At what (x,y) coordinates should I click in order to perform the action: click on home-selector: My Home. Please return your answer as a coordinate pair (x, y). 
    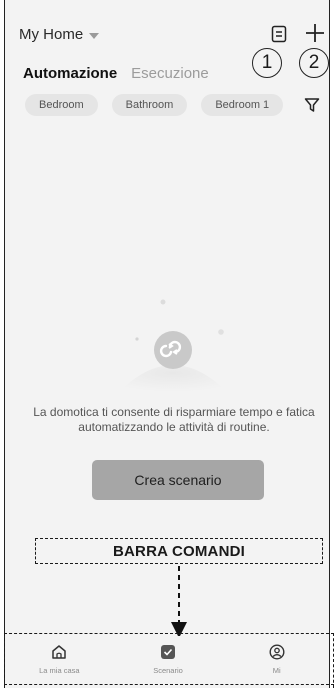
    Looking at the image, I should click on (59, 34).